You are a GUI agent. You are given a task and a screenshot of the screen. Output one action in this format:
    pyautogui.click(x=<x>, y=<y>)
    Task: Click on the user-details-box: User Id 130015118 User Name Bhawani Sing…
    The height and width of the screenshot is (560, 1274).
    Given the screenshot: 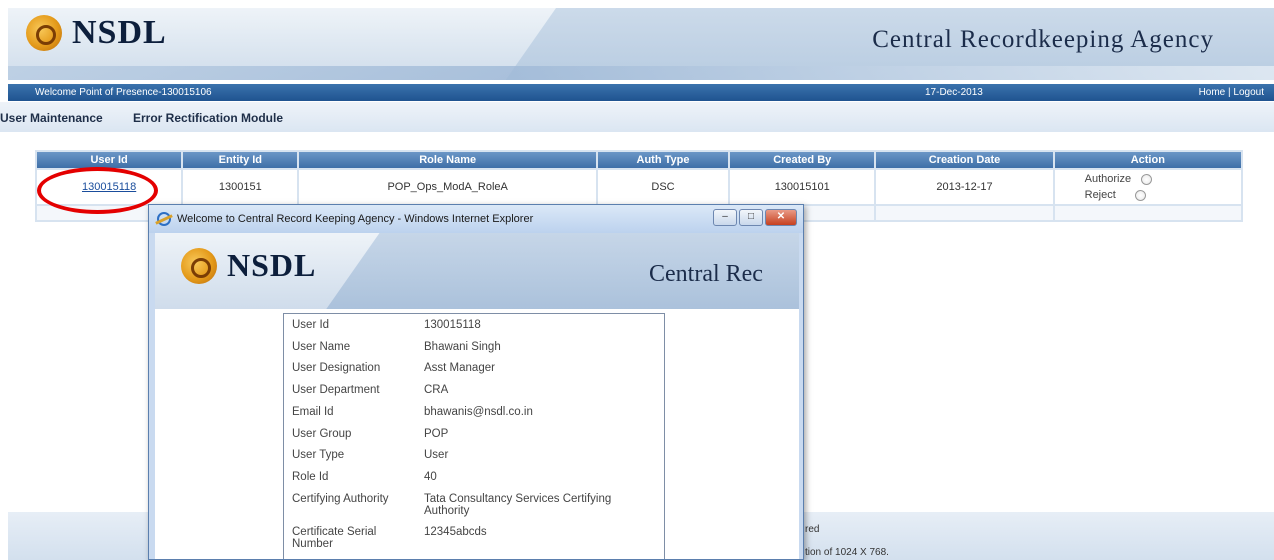 What is the action you would take?
    pyautogui.click(x=474, y=436)
    